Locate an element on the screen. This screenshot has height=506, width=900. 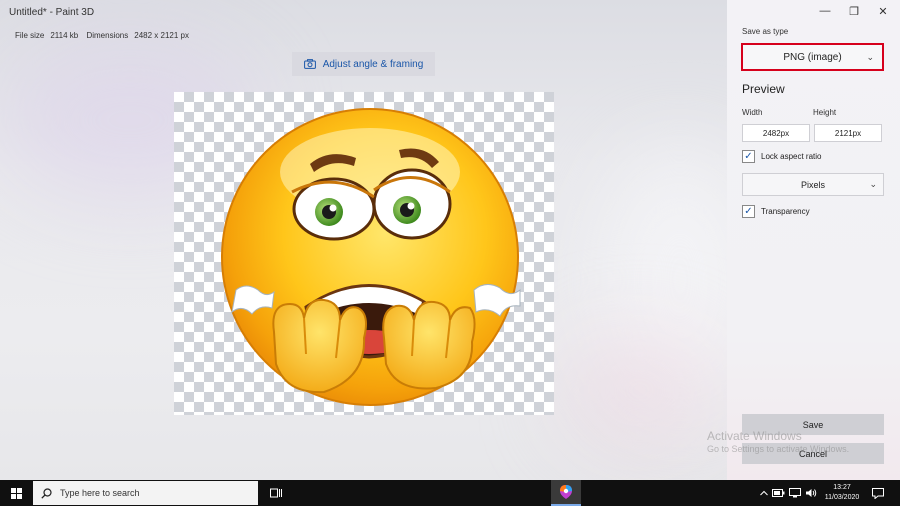
taskbar-clock: 13:27 11/03/2020 is located at coordinates (842, 493).